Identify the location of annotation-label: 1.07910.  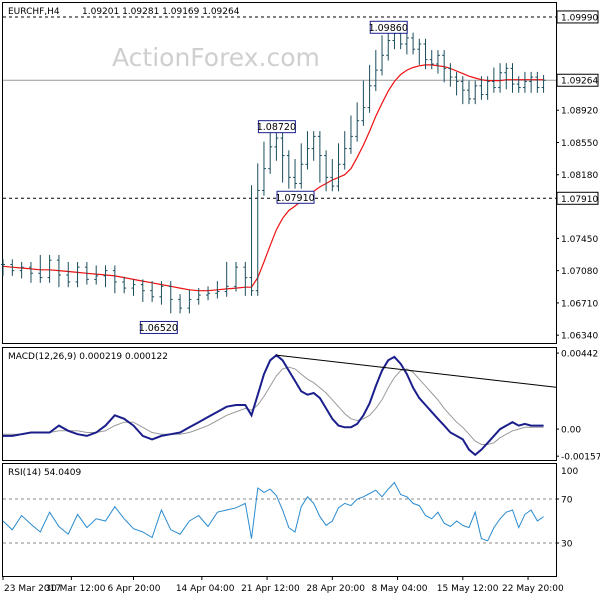
(294, 198).